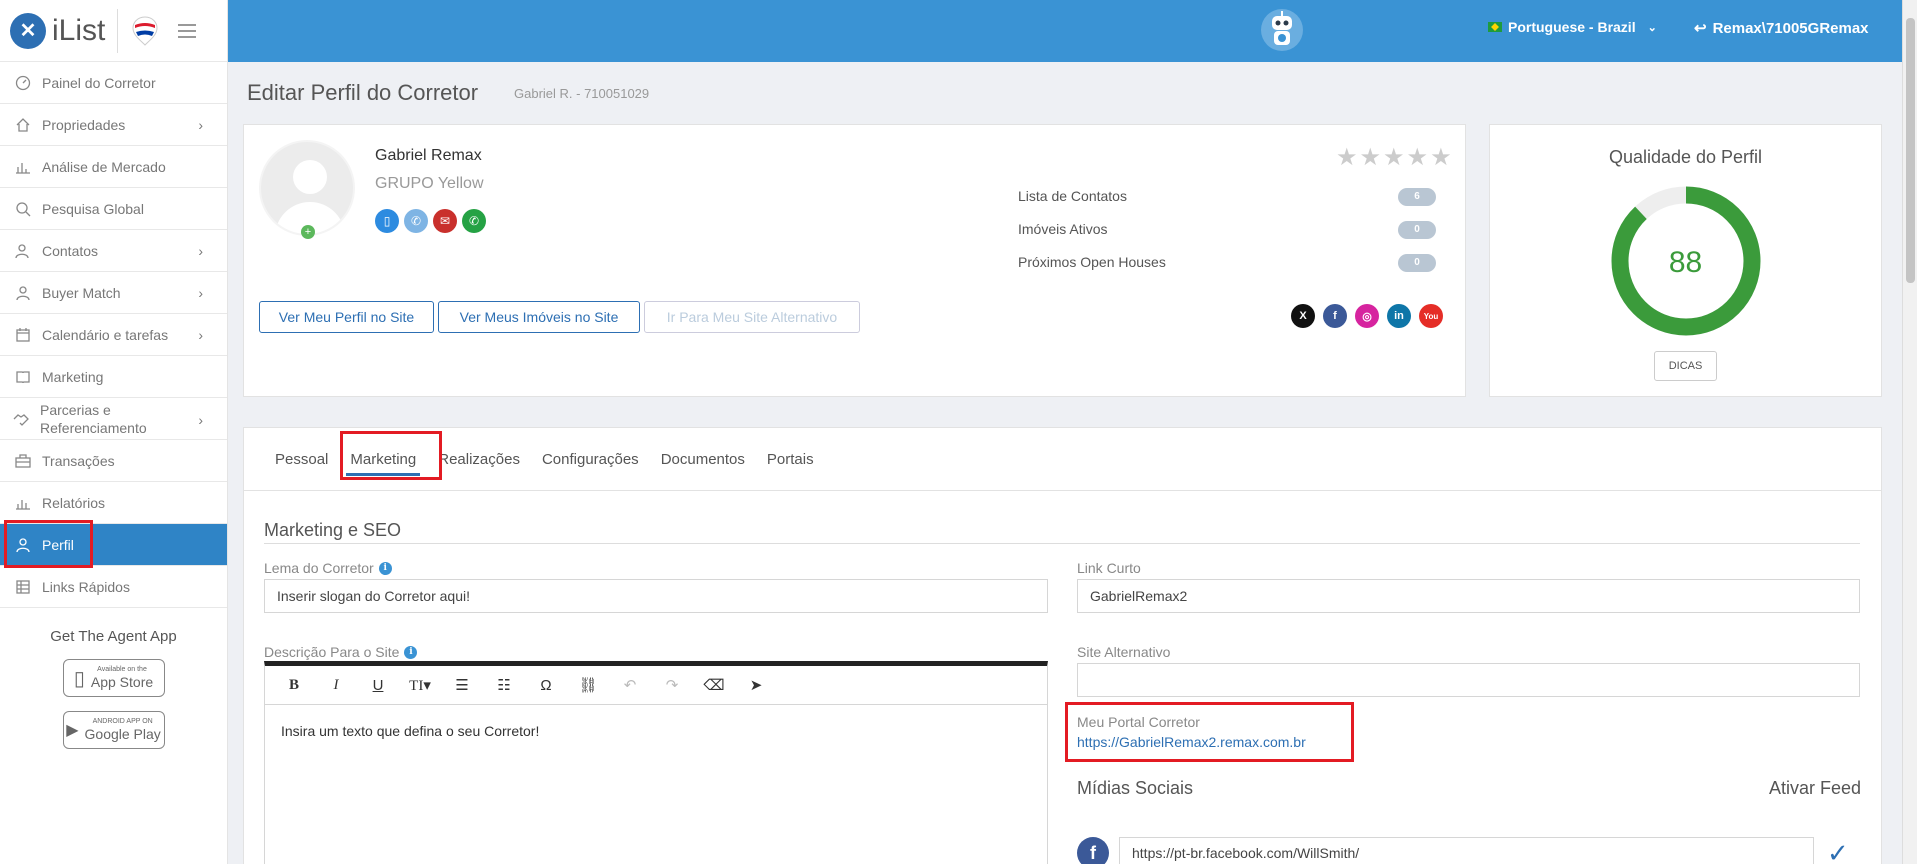  Describe the element at coordinates (84, 124) in the screenshot. I see `sidebar-item-label: Propriedades` at that location.